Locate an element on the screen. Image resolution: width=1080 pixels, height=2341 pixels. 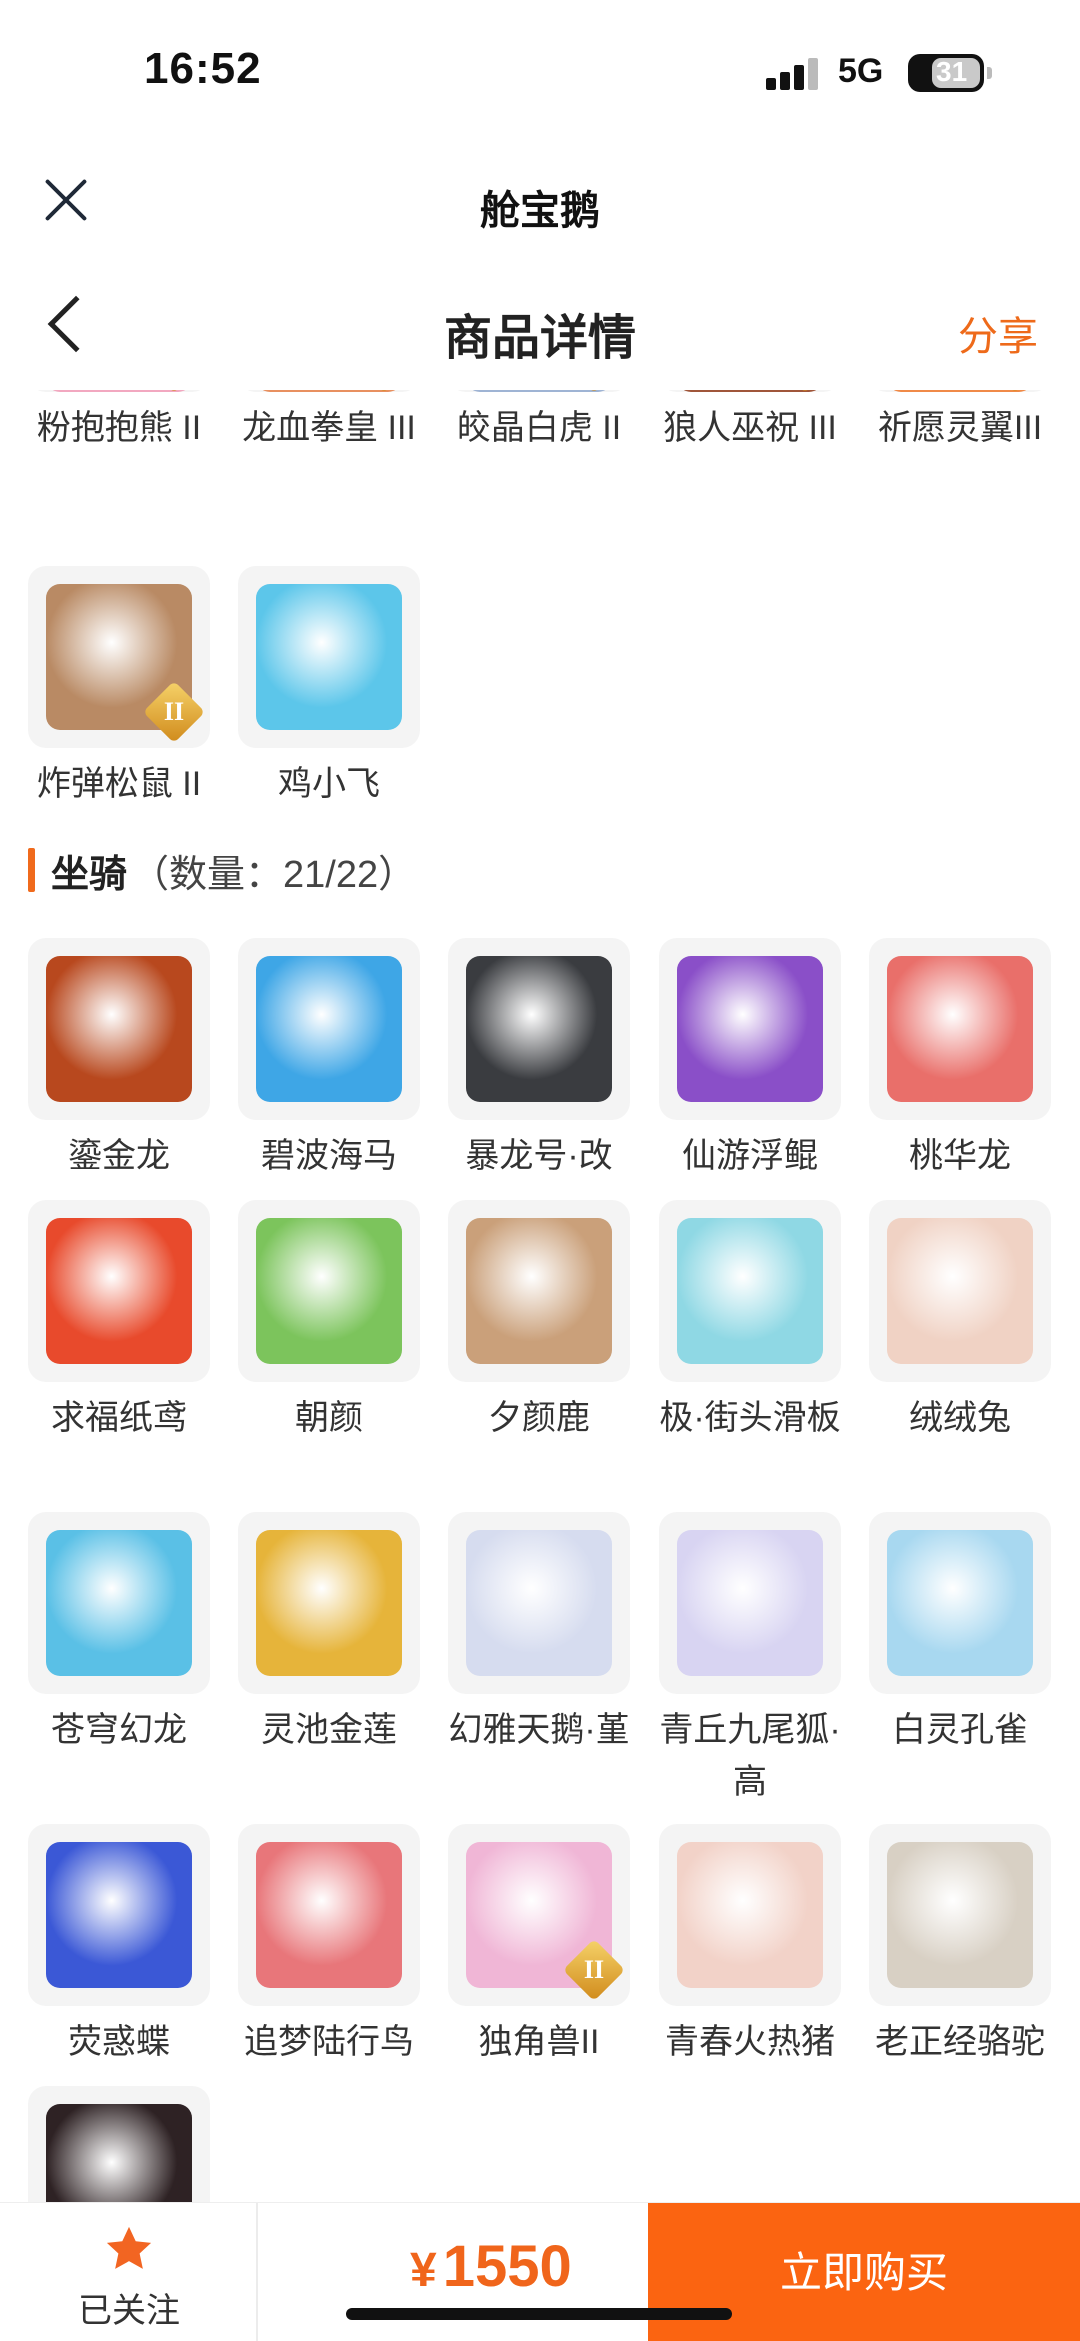
item-card: 极·街头滑板 is located at coordinates (751, 1322).